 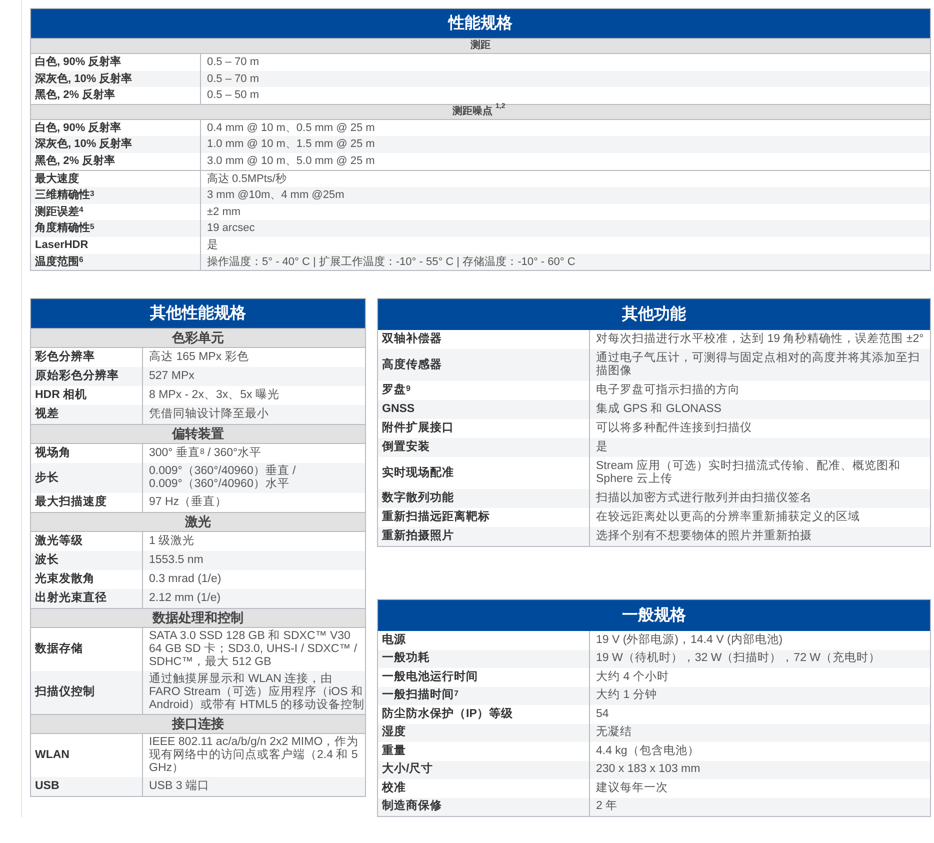 I want to click on spec-value: 1 级激光, so click(x=172, y=542).